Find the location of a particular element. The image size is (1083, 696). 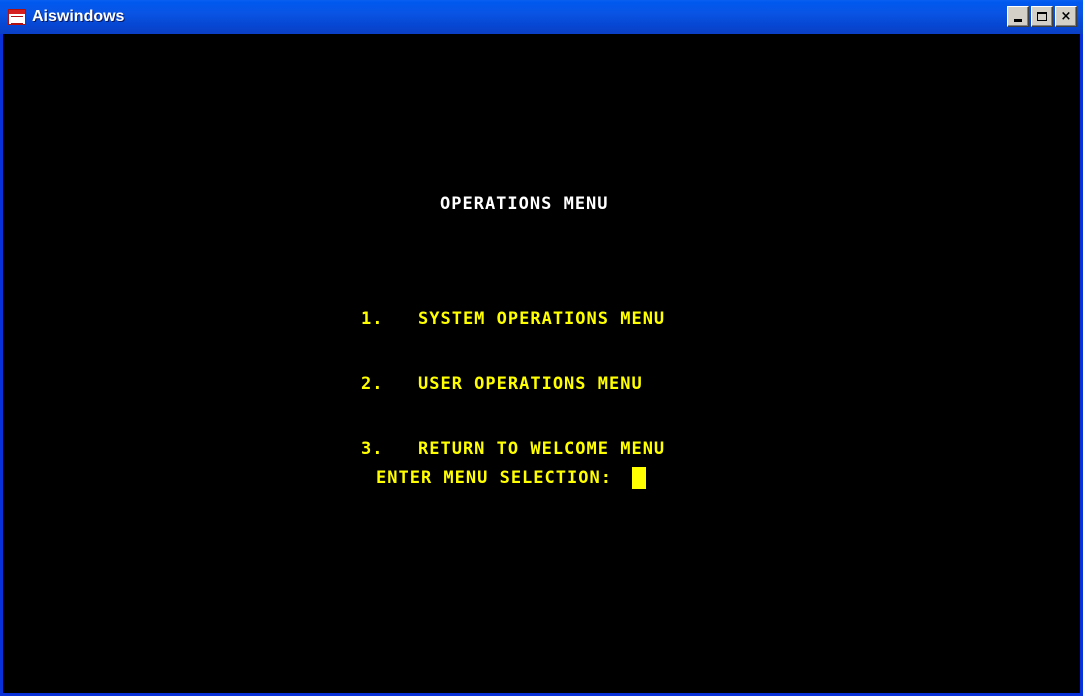

window-title: Aiswindows is located at coordinates (78, 16).